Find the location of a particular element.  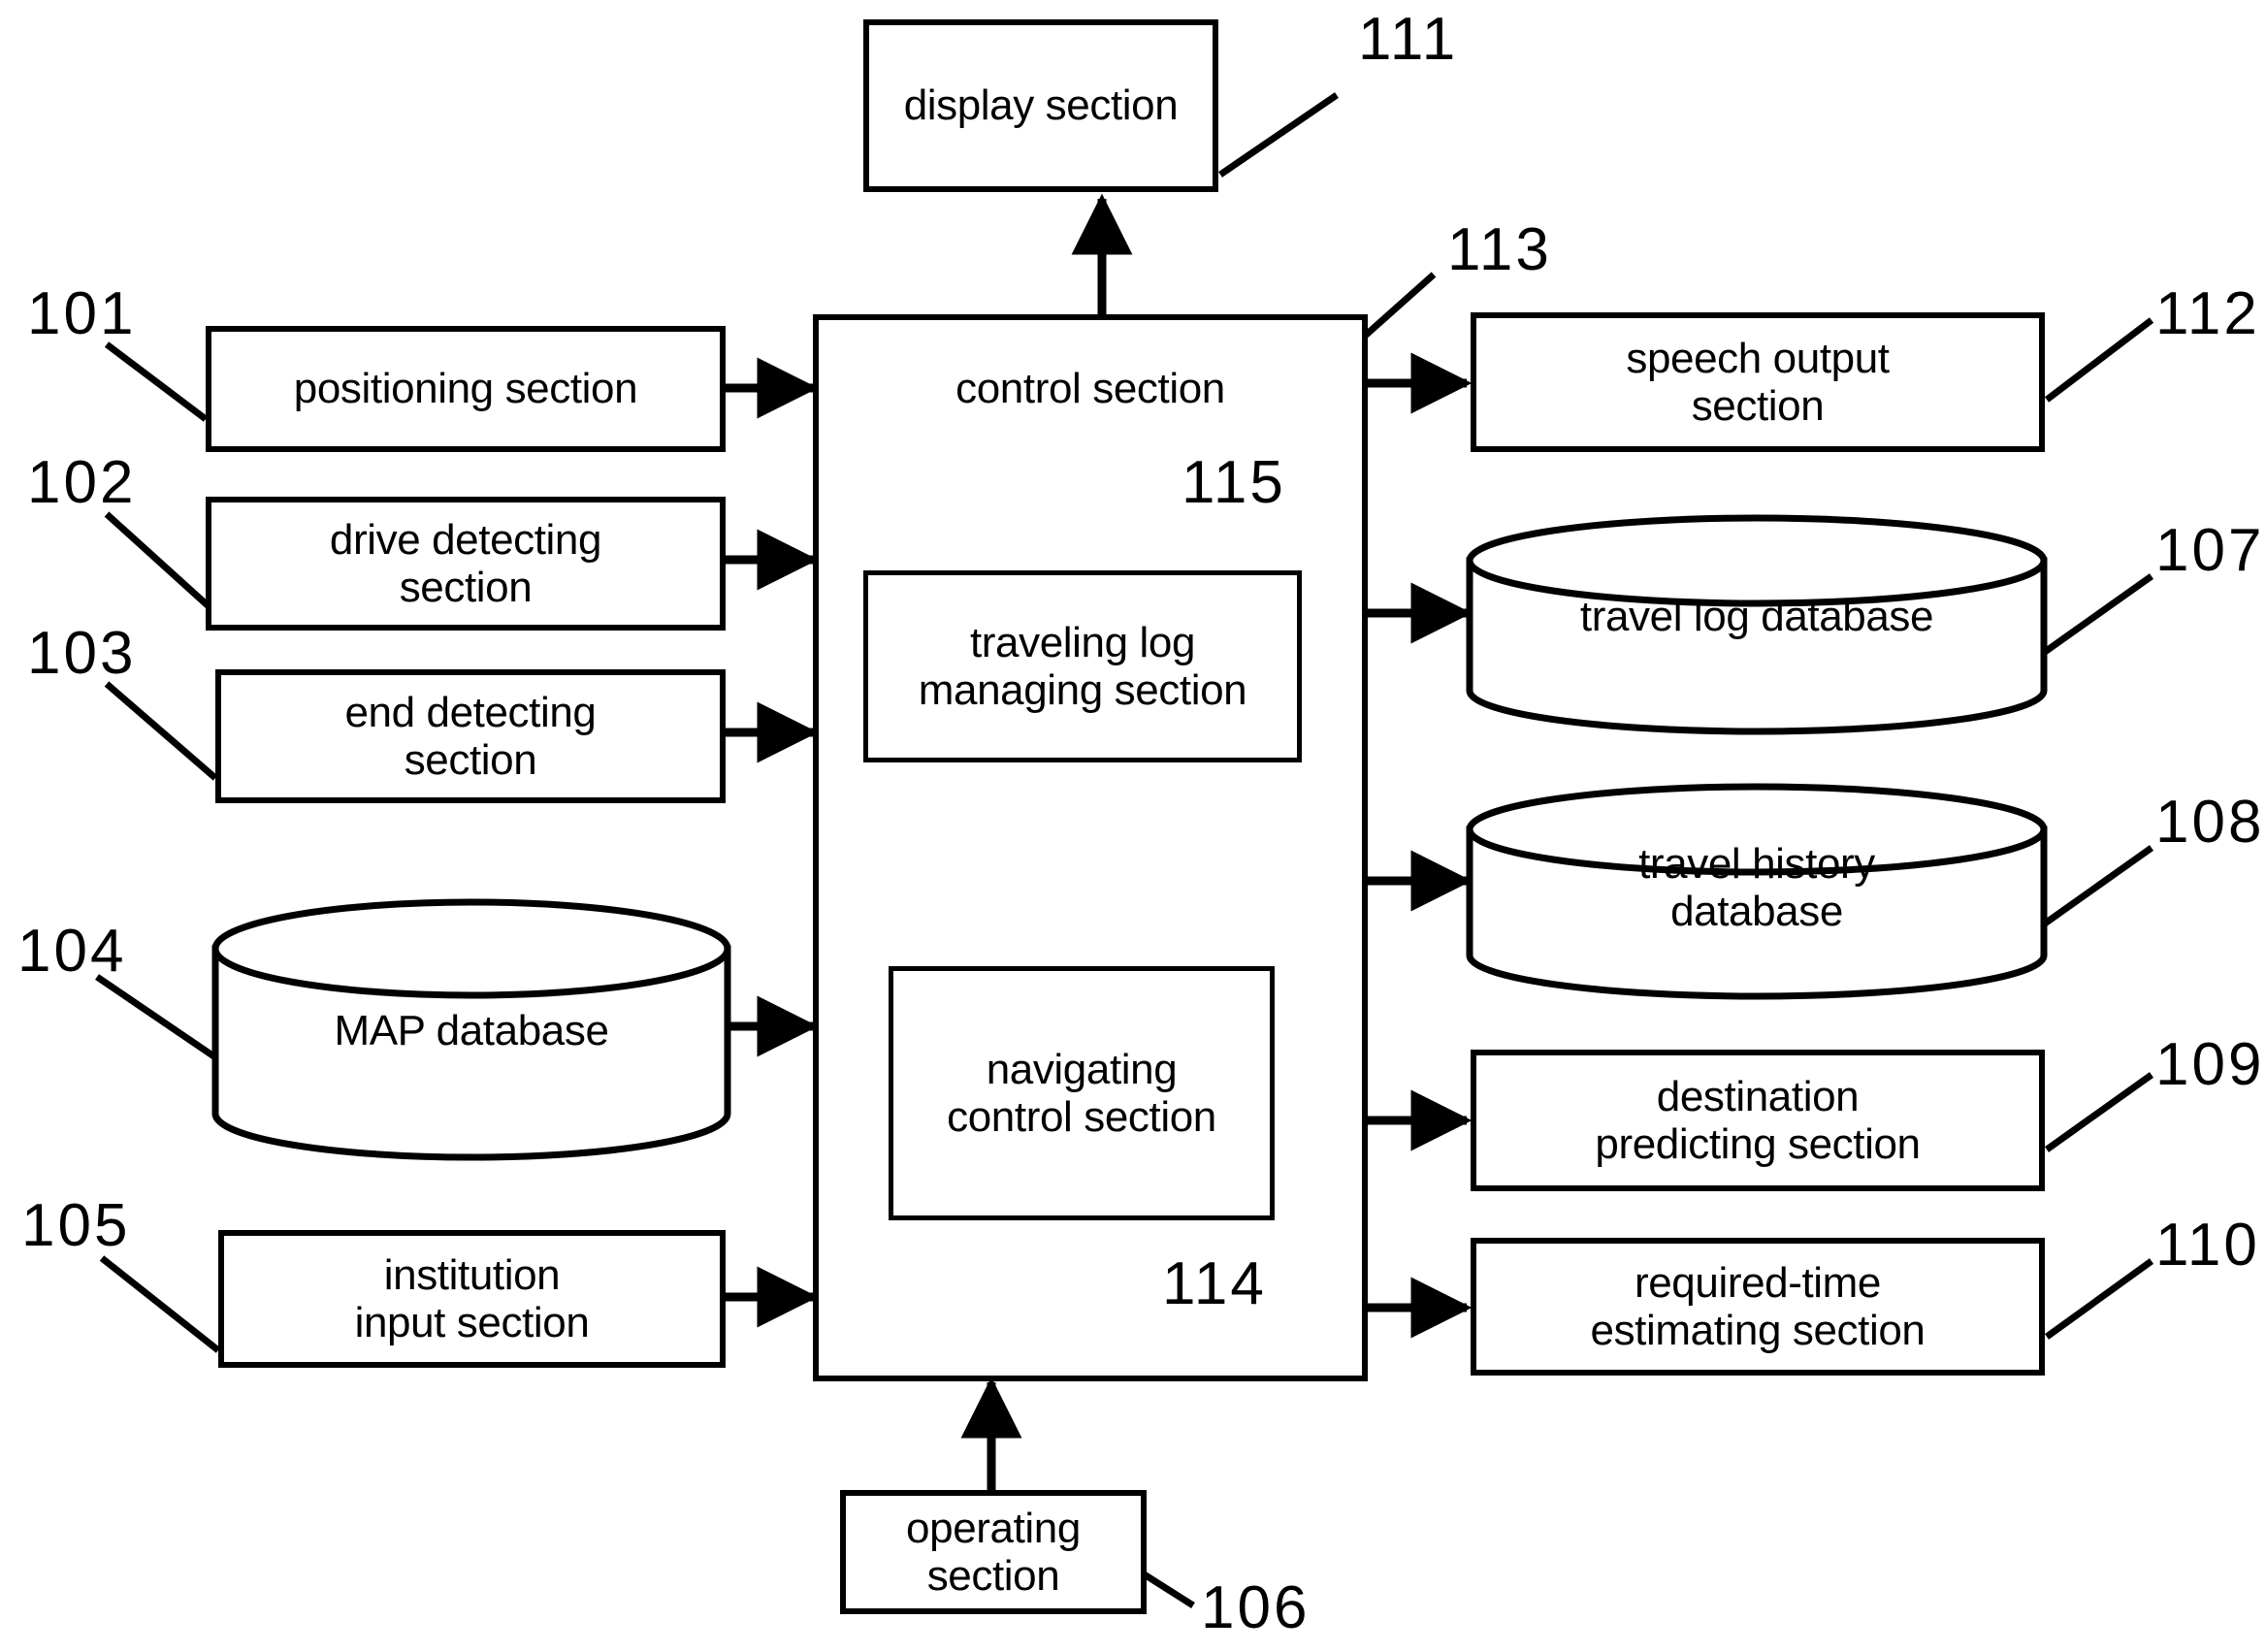

node-traveling-log-managing-section-label-line2: managing section is located at coordinates (1082, 690).